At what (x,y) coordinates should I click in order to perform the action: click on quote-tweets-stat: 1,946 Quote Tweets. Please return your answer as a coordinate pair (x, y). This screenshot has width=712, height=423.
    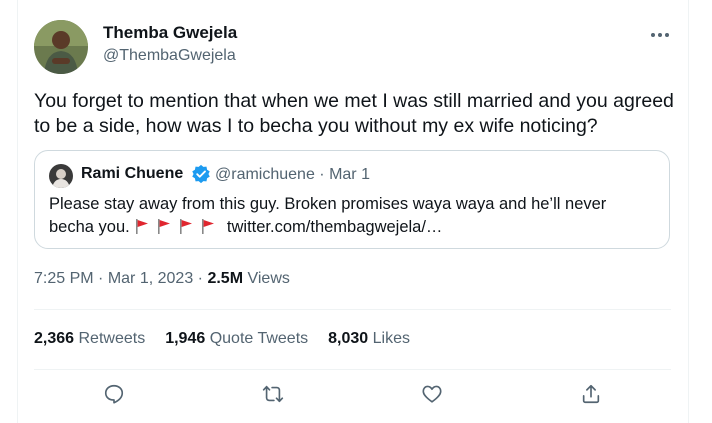
    Looking at the image, I should click on (236, 339).